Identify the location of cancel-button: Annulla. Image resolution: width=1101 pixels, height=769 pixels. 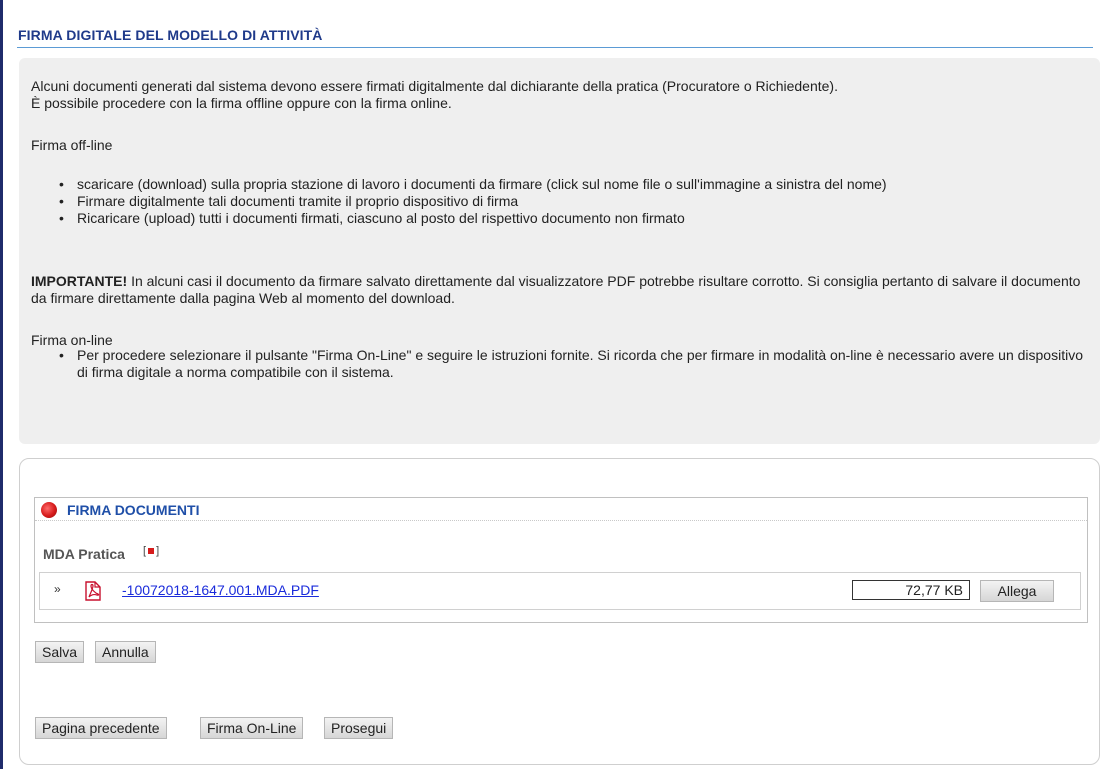
(125, 652).